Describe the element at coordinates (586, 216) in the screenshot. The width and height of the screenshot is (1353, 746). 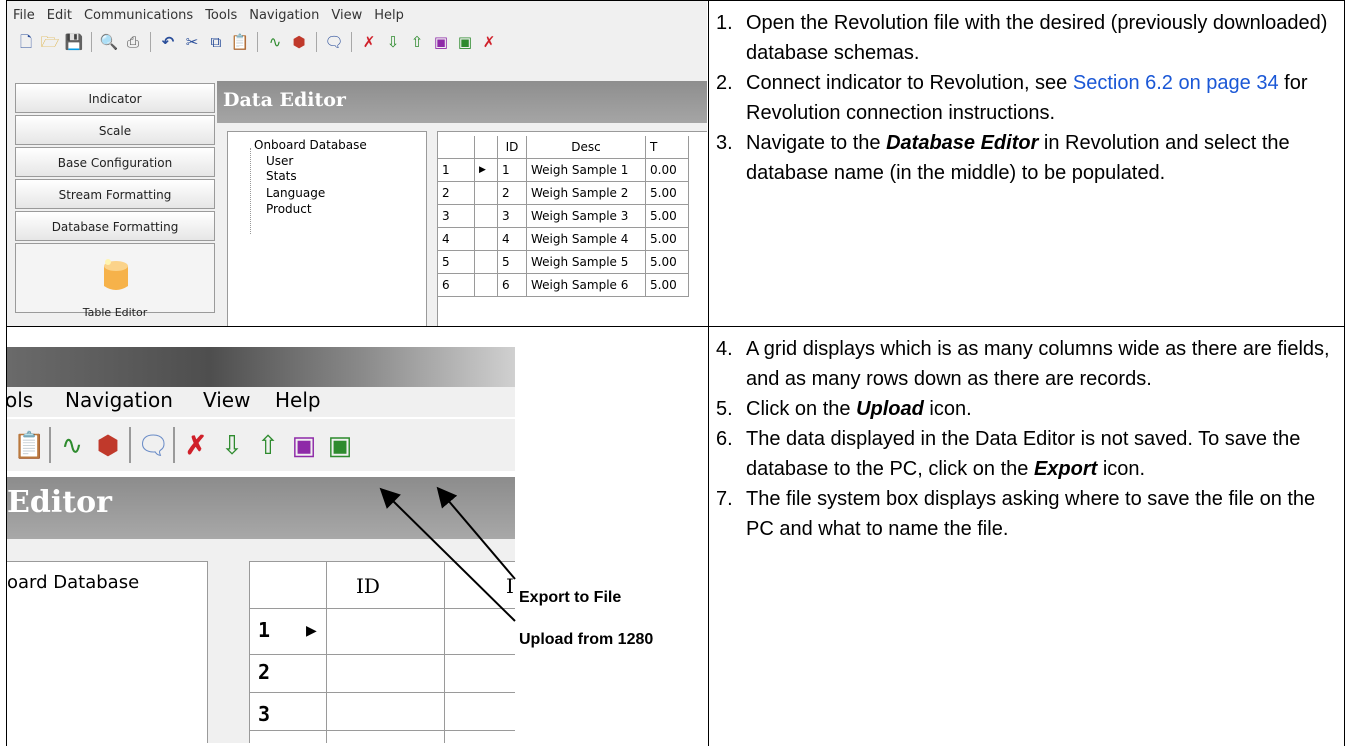
I see `cell-desc: Weigh Sample 3` at that location.